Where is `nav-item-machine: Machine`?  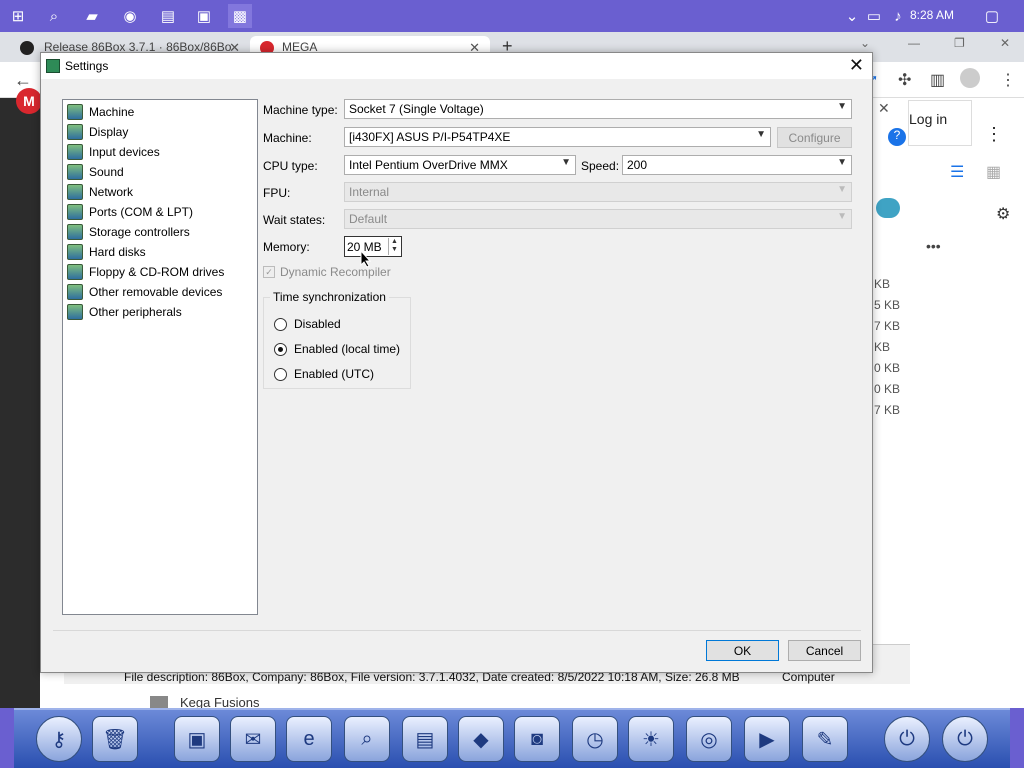 nav-item-machine: Machine is located at coordinates (100, 112).